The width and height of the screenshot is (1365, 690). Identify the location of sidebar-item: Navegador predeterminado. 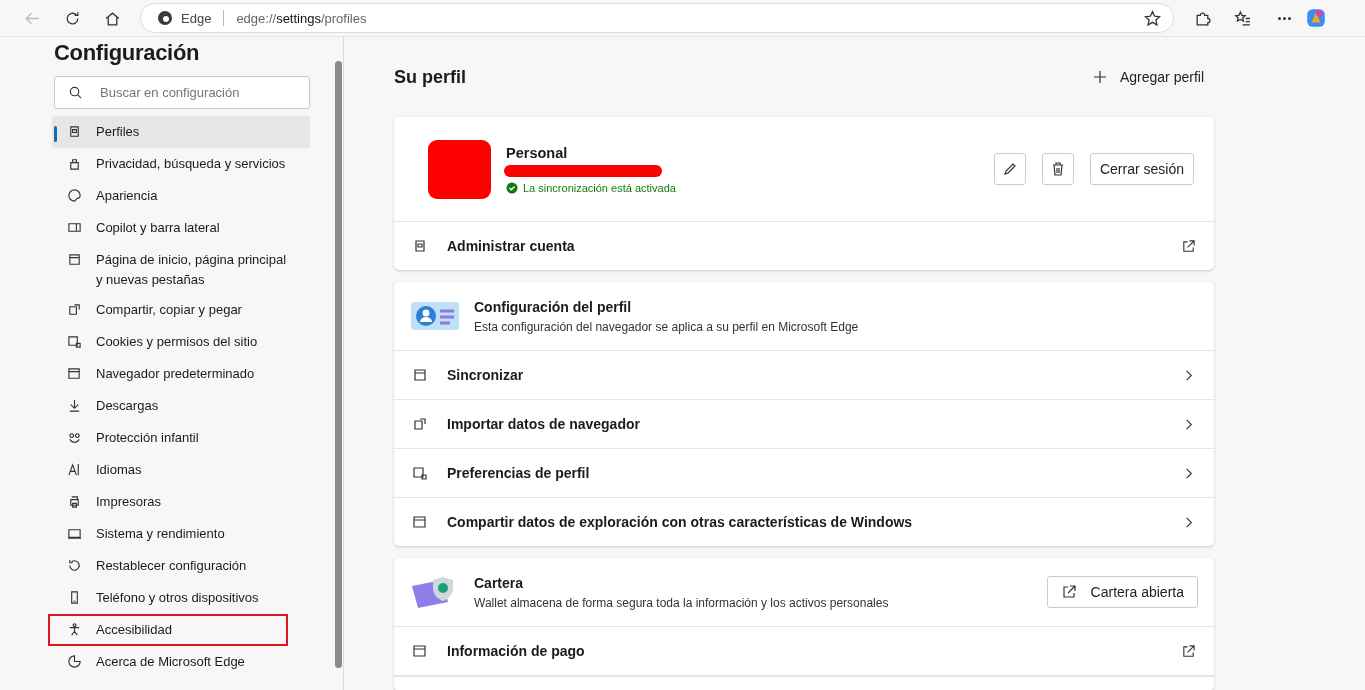
(181, 374).